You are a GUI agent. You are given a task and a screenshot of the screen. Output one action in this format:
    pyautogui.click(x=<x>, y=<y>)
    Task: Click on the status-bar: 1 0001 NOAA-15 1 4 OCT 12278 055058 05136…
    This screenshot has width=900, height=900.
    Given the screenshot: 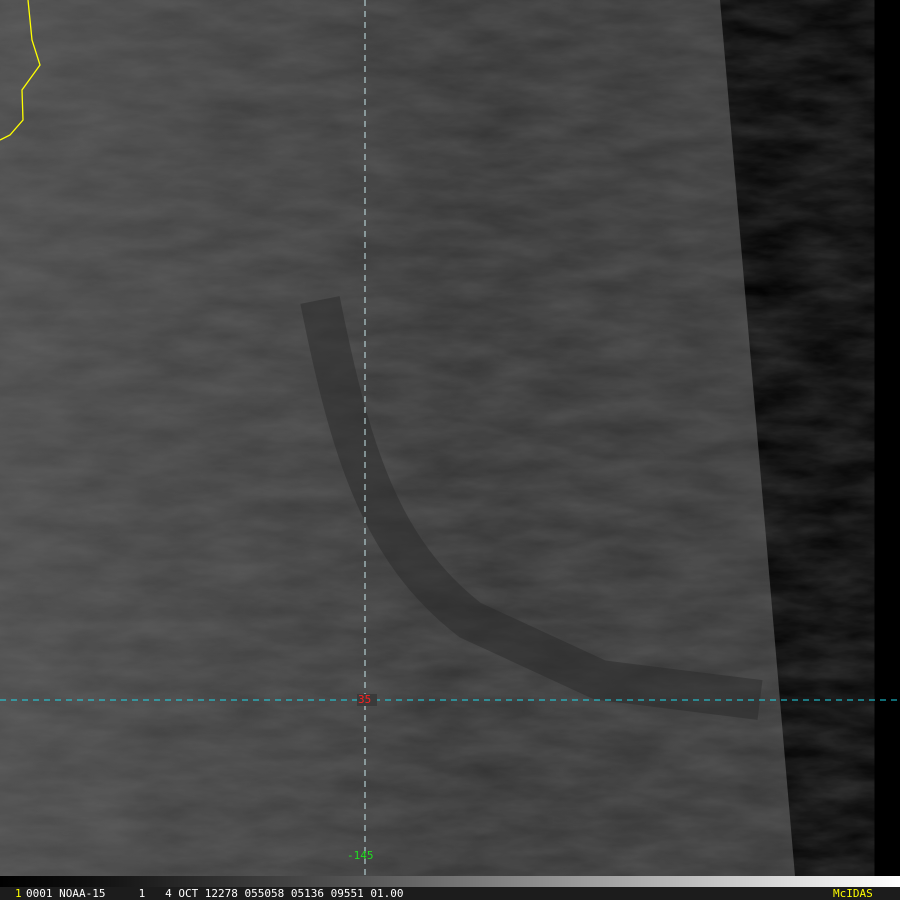 What is the action you would take?
    pyautogui.click(x=450, y=893)
    